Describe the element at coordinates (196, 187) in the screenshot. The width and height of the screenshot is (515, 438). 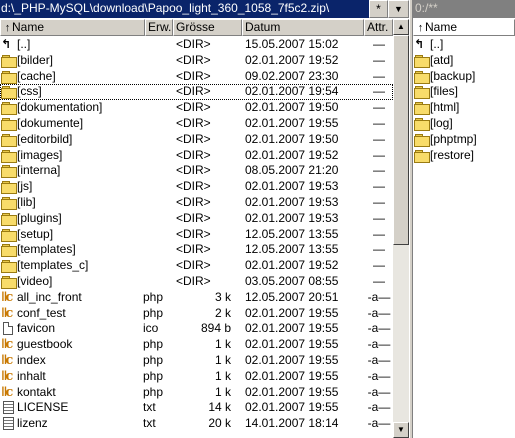
I see `file-row: [js] <DIR> 02.01.2007 19:53 —` at that location.